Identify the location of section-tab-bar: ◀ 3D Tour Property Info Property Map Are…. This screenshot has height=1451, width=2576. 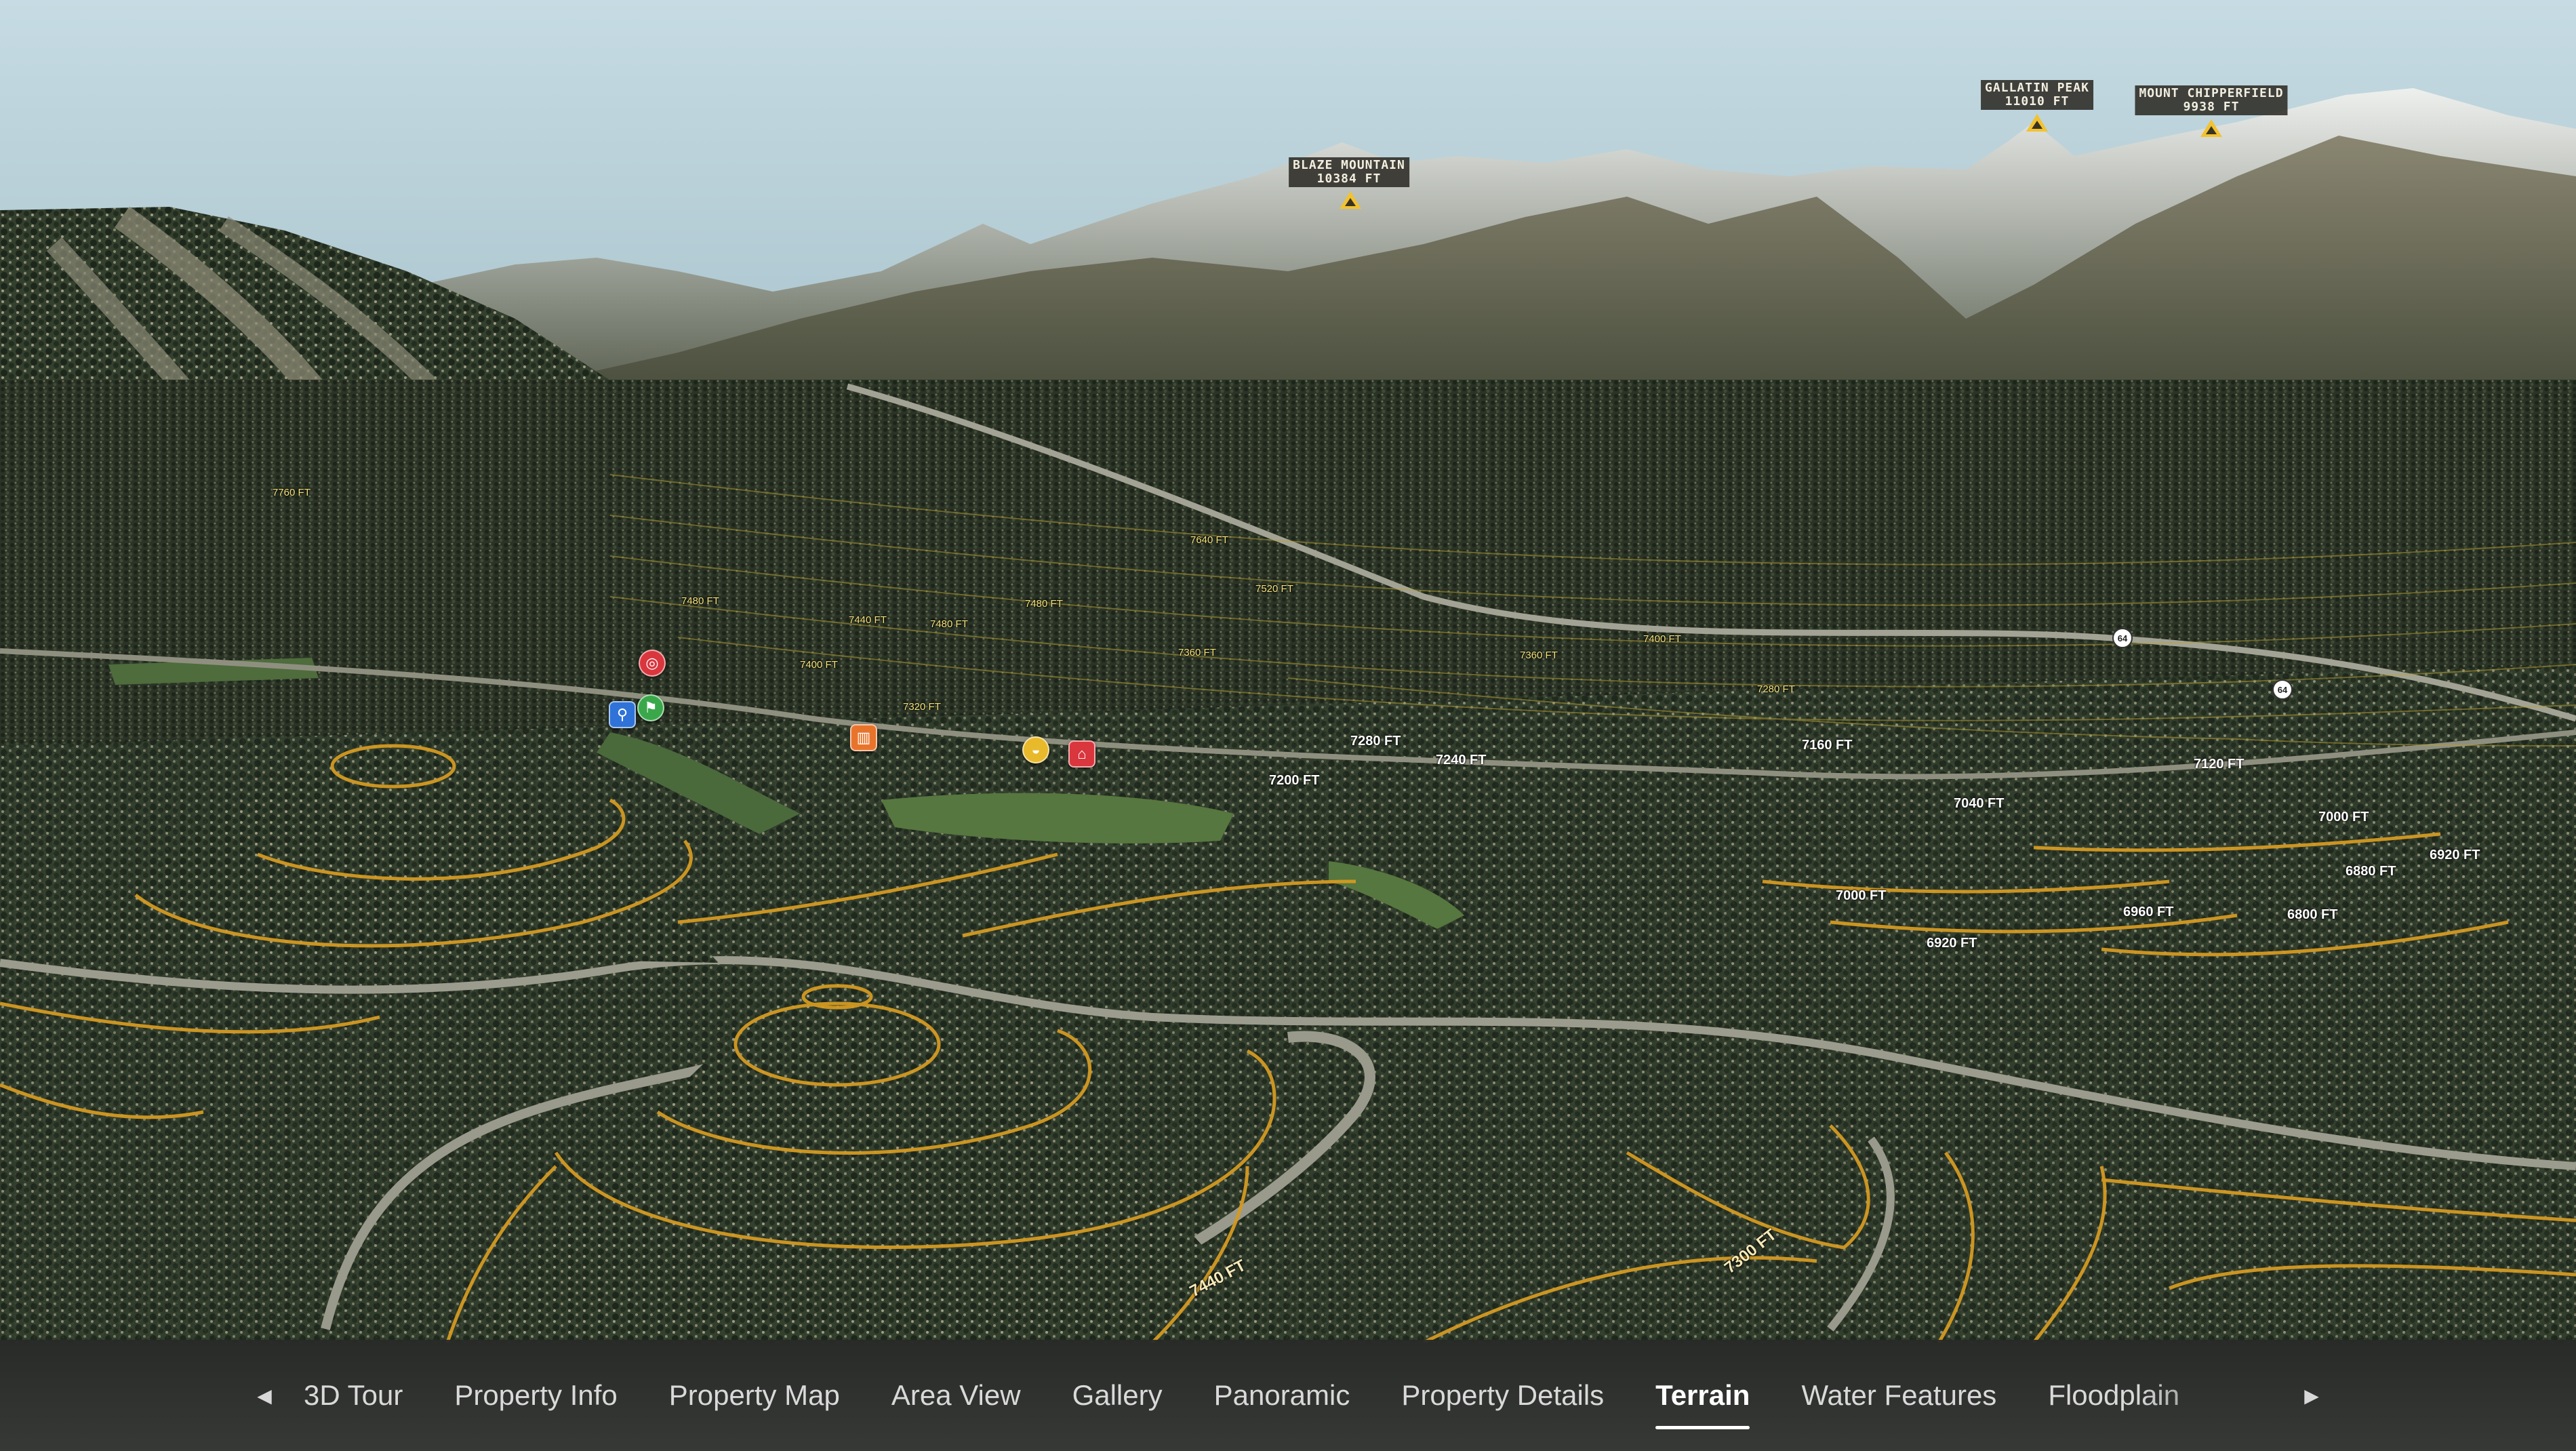
(1288, 1395).